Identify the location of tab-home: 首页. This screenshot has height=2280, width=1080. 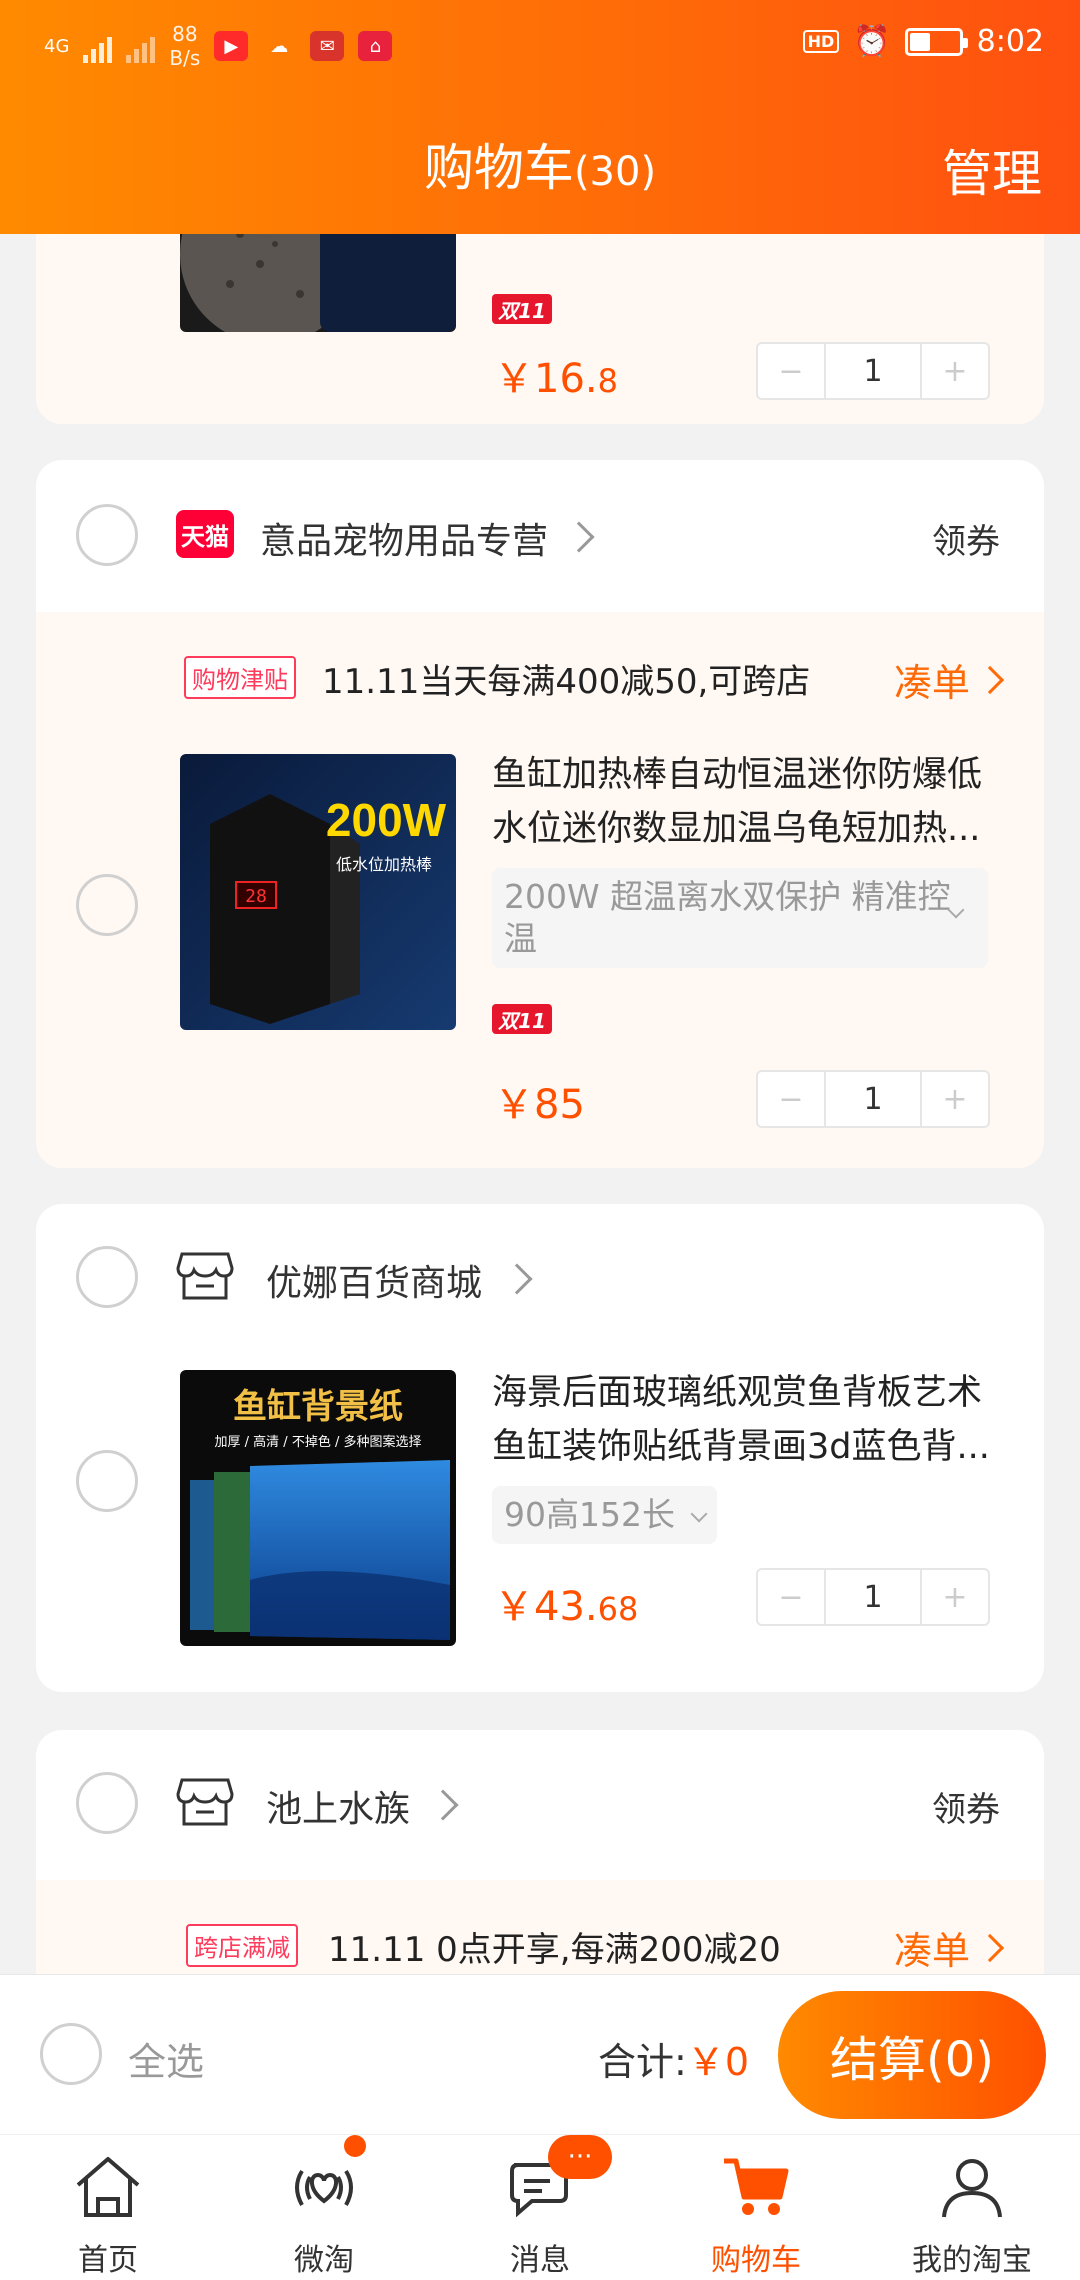
(108, 2207).